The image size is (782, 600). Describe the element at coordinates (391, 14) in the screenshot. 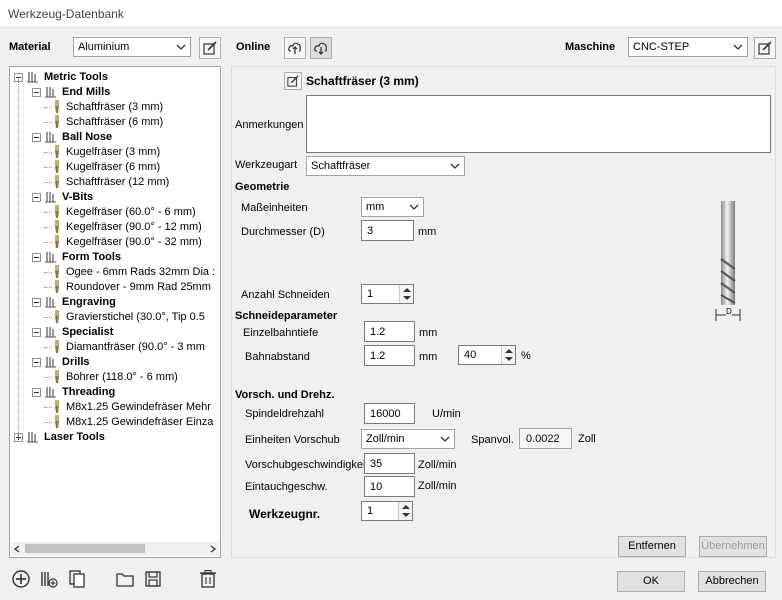

I see `title-bar: Werkzeug-Datenbank` at that location.